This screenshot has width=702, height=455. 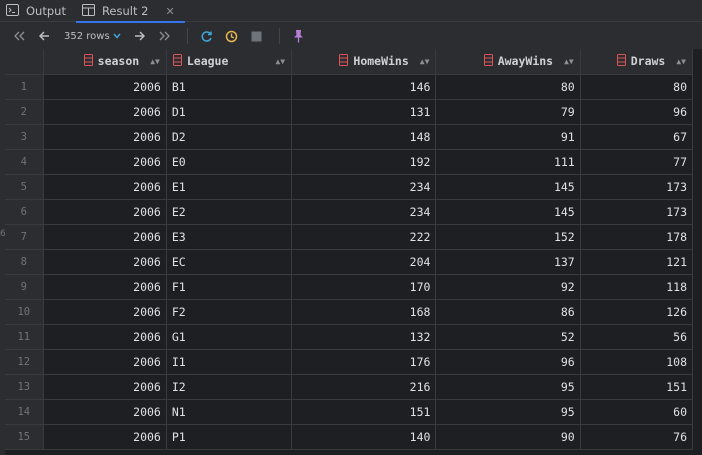 I want to click on column-header-season: season ▲▼, so click(x=105, y=62).